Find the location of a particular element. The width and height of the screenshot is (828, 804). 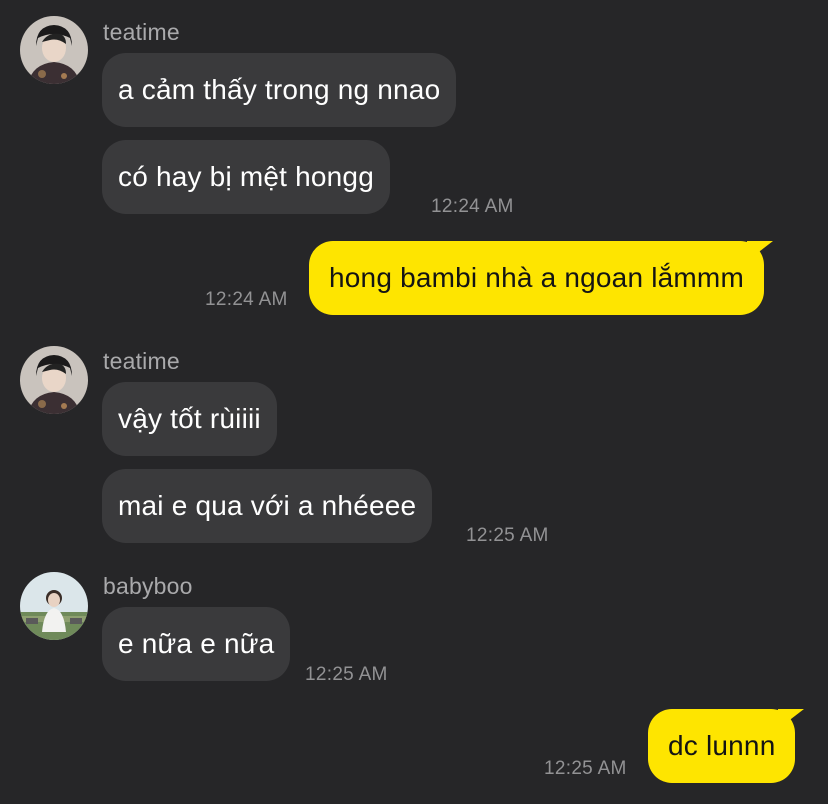

message-text: vậy tốt rùiiii is located at coordinates (189, 418).